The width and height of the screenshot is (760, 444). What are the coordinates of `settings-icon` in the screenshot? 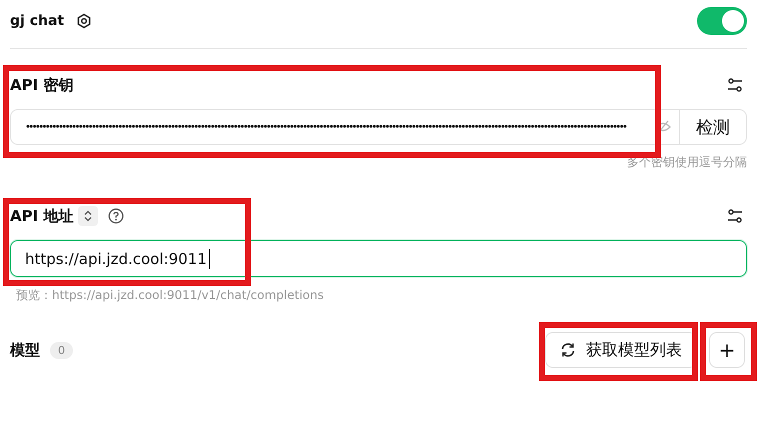 It's located at (84, 21).